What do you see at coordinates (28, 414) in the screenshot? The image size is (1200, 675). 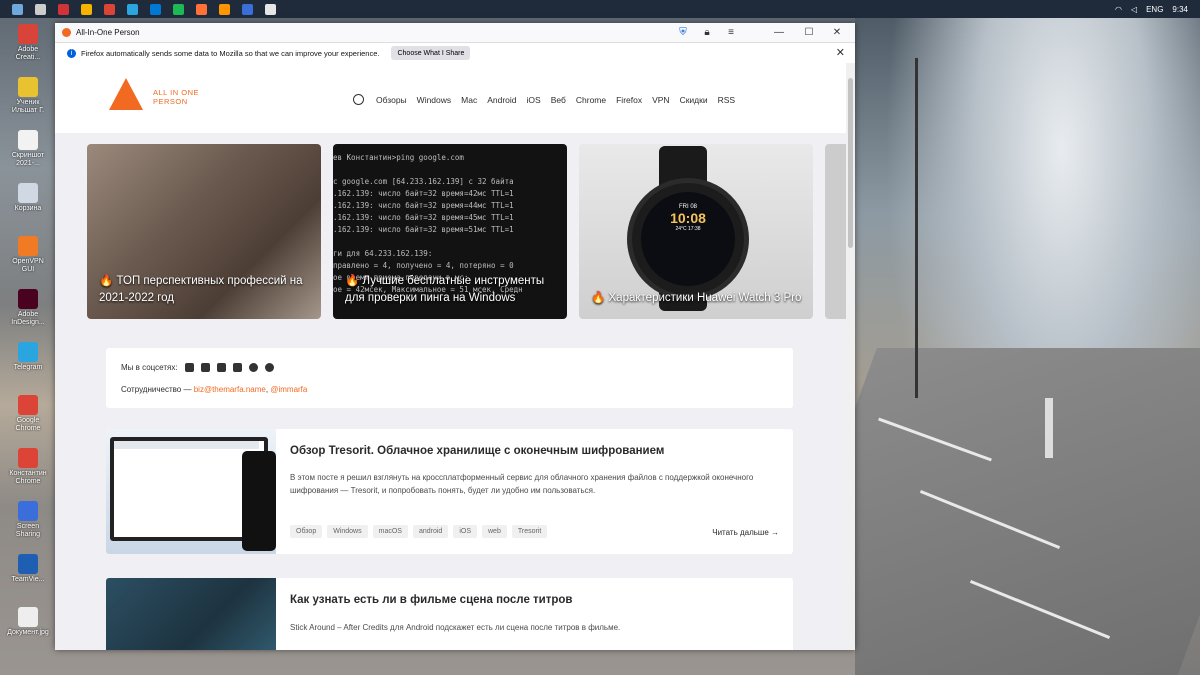 I see `desktop-shortcut: Google Chrome` at bounding box center [28, 414].